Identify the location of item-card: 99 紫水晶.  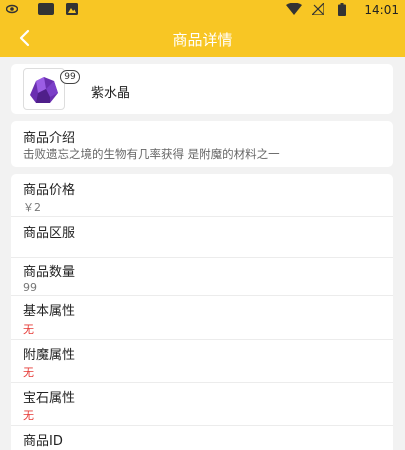
(202, 89).